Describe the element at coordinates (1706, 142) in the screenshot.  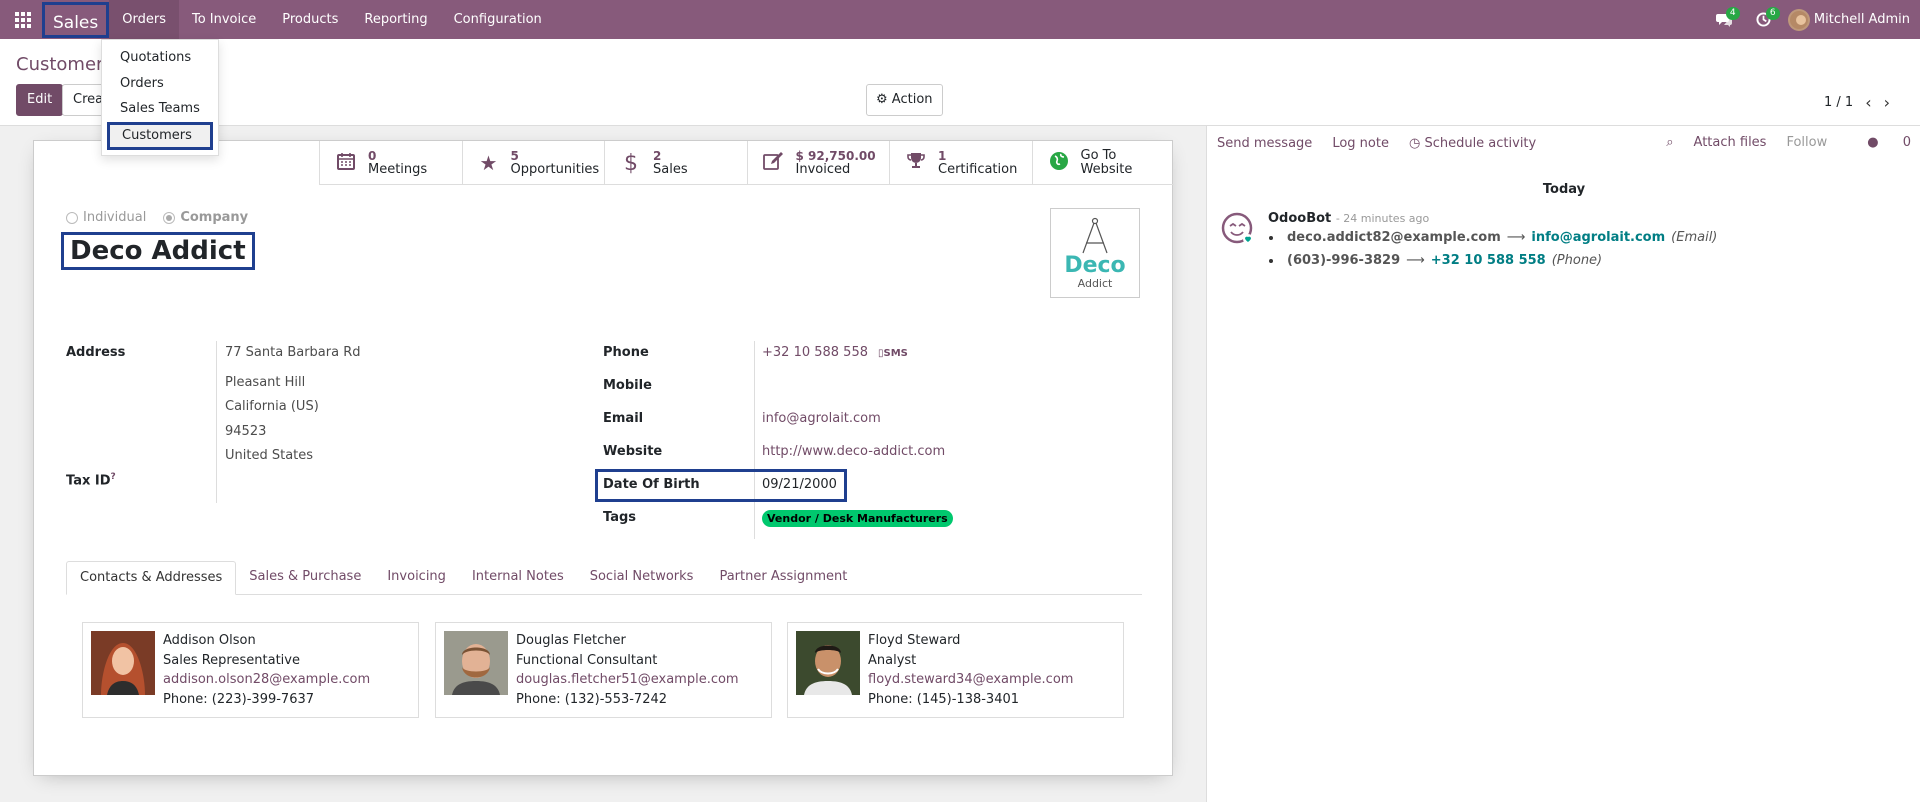
I see `attach-files-button: ⌕ Attach files` at that location.